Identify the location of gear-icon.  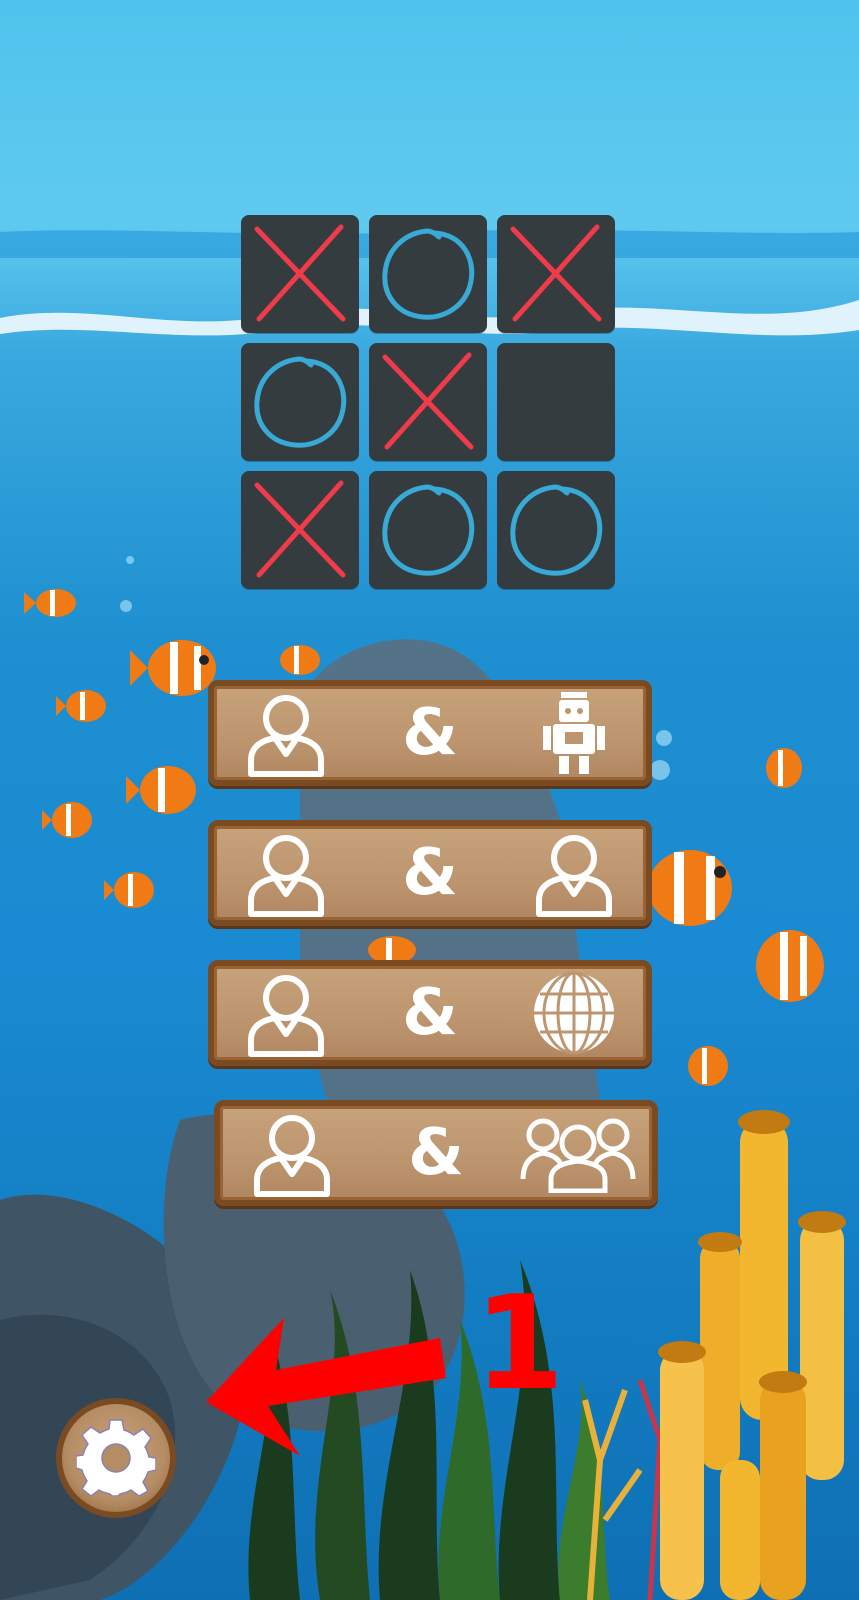
(116, 1458).